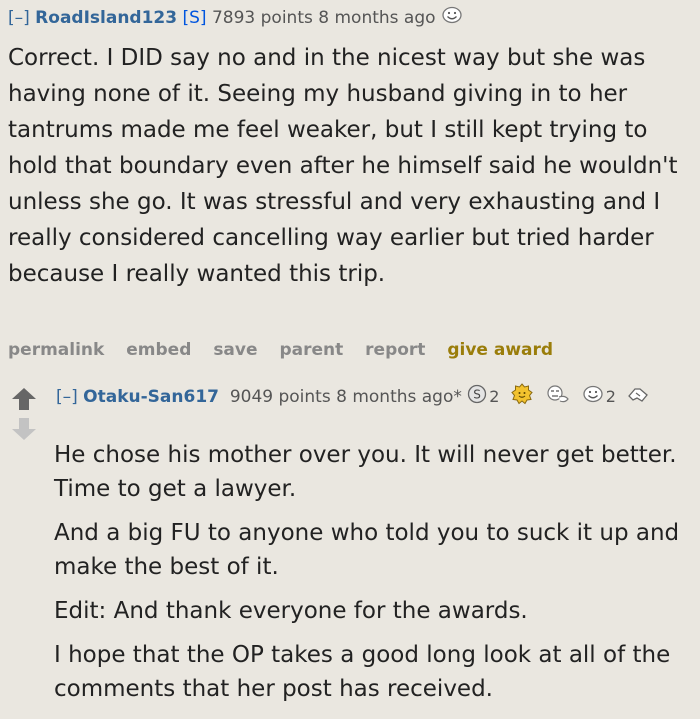 This screenshot has height=719, width=700. What do you see at coordinates (500, 350) in the screenshot?
I see `give-award-link: give award` at bounding box center [500, 350].